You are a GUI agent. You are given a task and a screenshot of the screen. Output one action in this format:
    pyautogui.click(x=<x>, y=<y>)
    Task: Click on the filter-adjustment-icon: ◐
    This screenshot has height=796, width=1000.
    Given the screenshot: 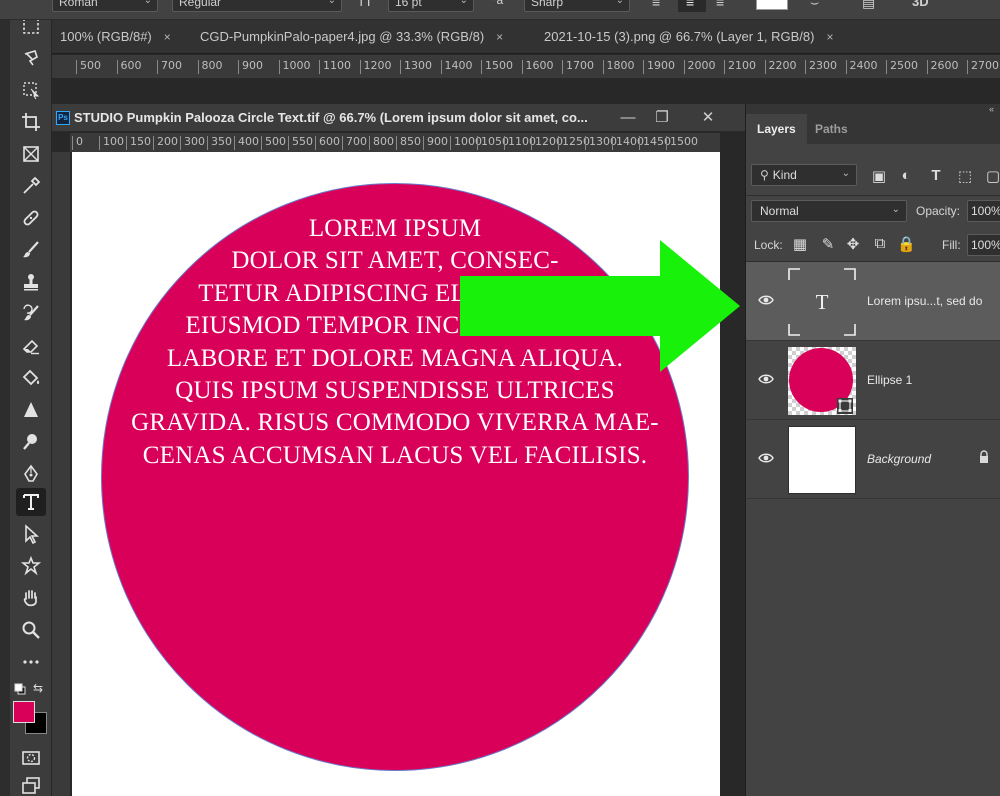 What is the action you would take?
    pyautogui.click(x=906, y=175)
    